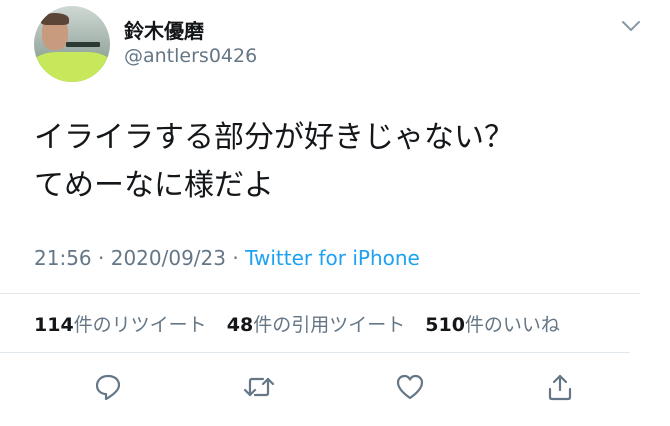  Describe the element at coordinates (445, 325) in the screenshot. I see `like-count: 510` at that location.